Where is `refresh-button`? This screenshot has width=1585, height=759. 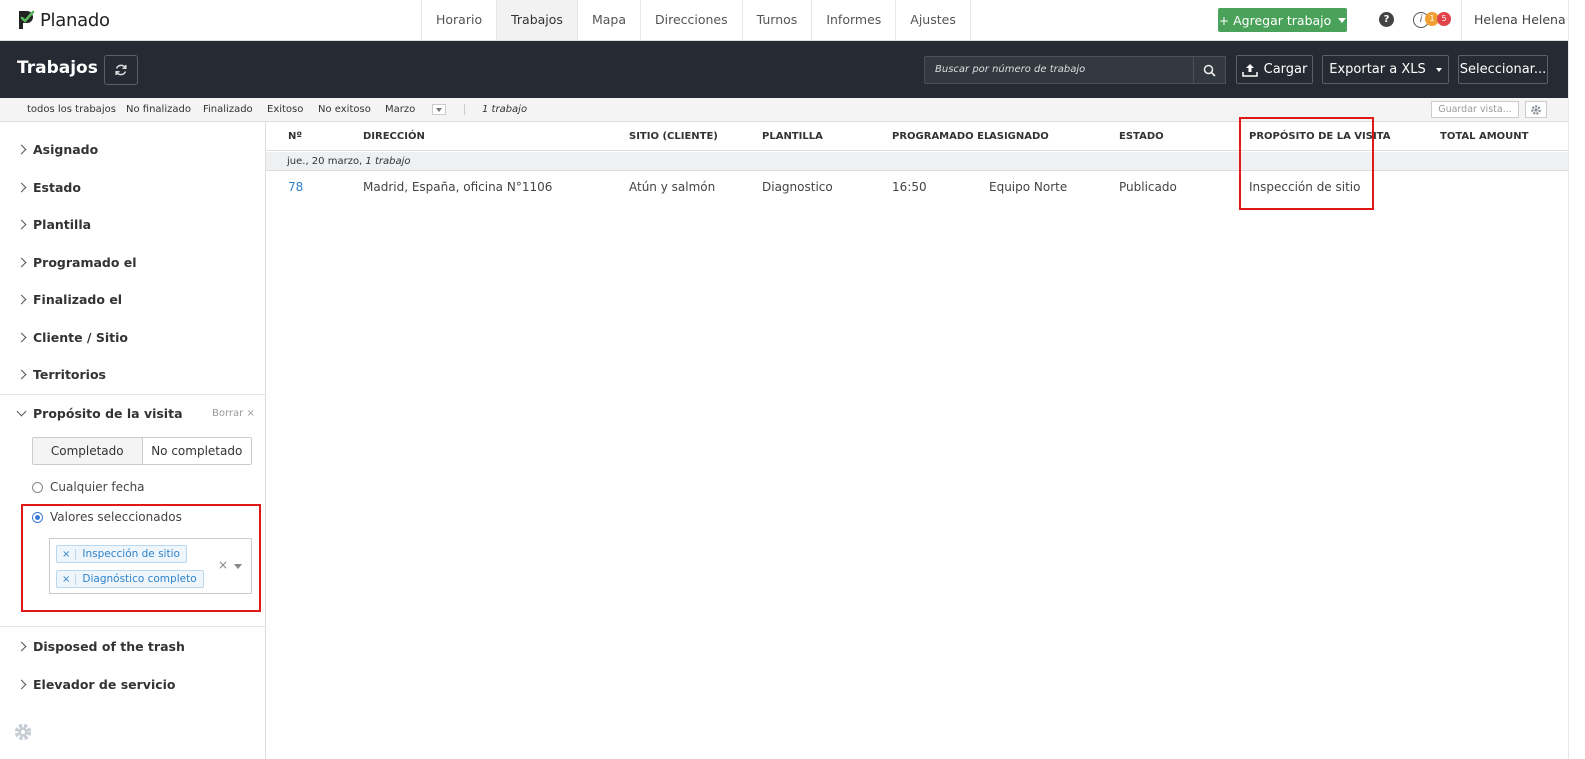
refresh-button is located at coordinates (121, 70).